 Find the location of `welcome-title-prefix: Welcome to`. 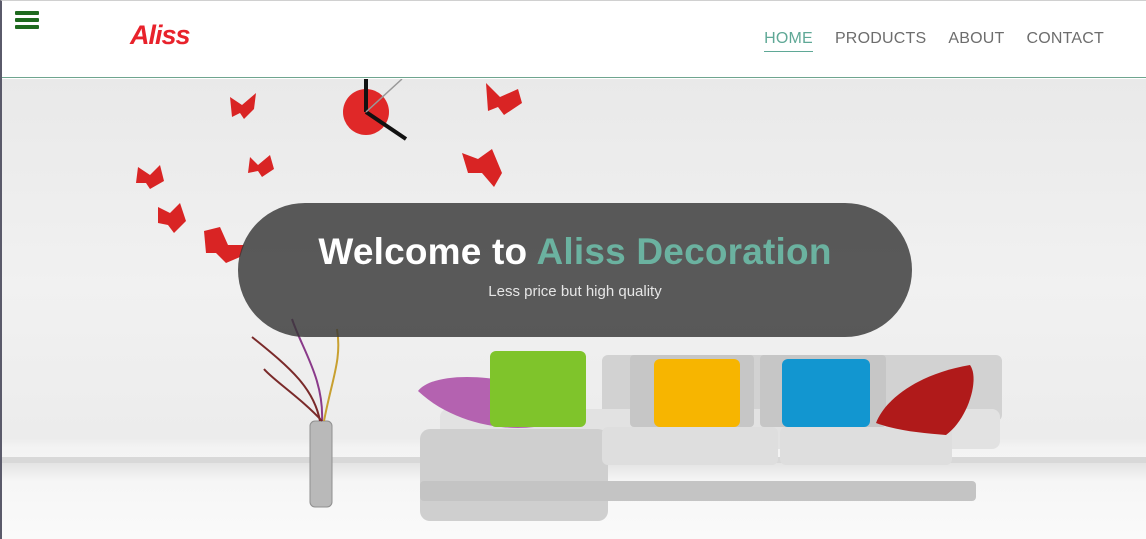

welcome-title-prefix: Welcome to is located at coordinates (423, 251).